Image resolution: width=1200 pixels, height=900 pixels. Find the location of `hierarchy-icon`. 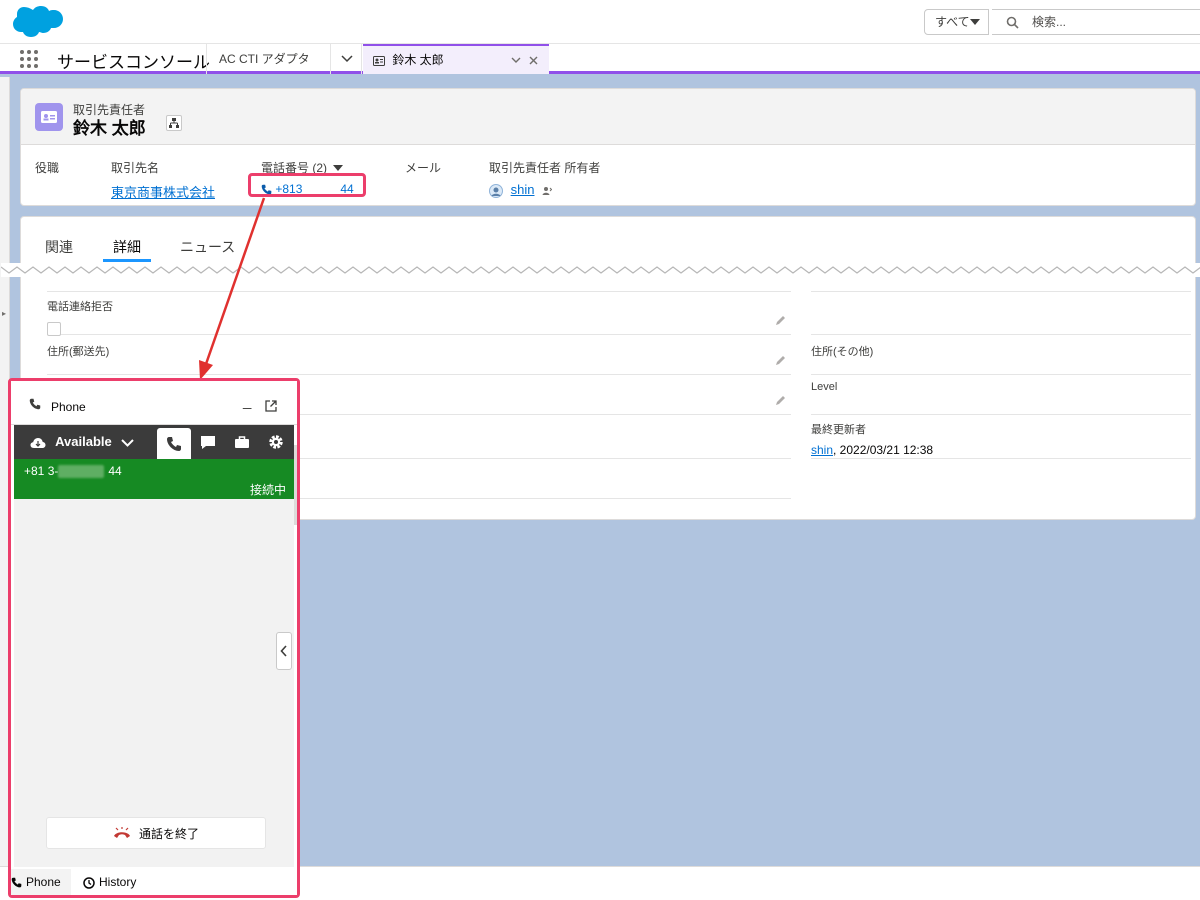

hierarchy-icon is located at coordinates (174, 123).